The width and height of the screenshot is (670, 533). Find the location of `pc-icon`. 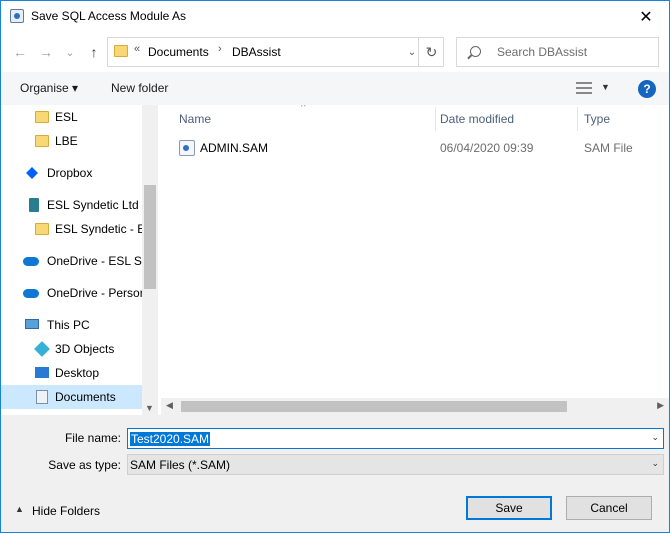

pc-icon is located at coordinates (32, 324).